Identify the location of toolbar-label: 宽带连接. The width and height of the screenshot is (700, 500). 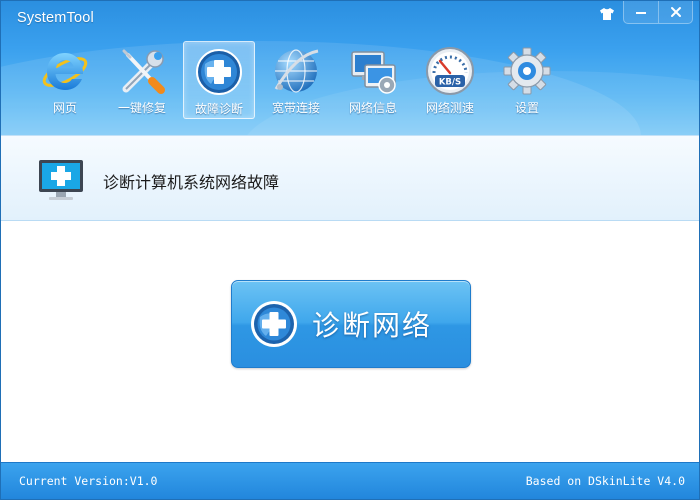
(295, 108).